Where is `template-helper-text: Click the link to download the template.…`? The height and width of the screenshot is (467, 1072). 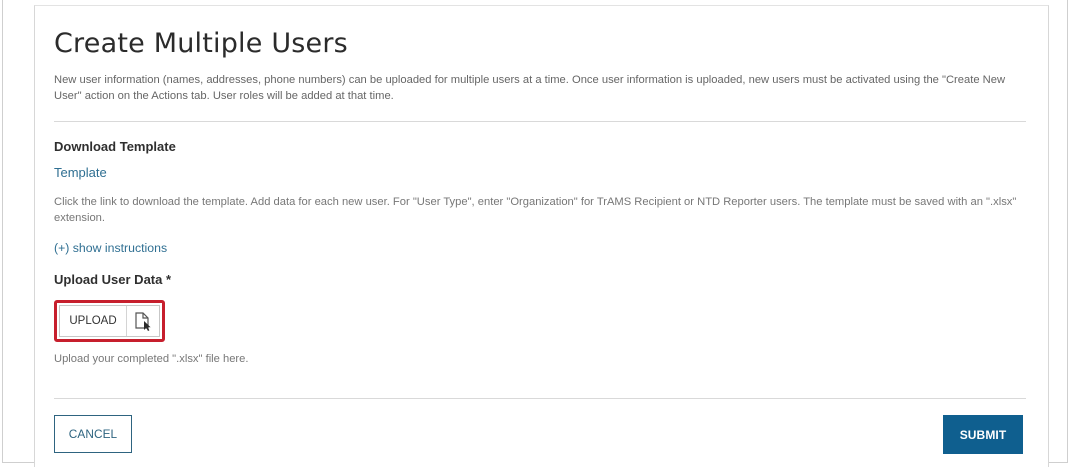 template-helper-text: Click the link to download the template.… is located at coordinates (535, 210).